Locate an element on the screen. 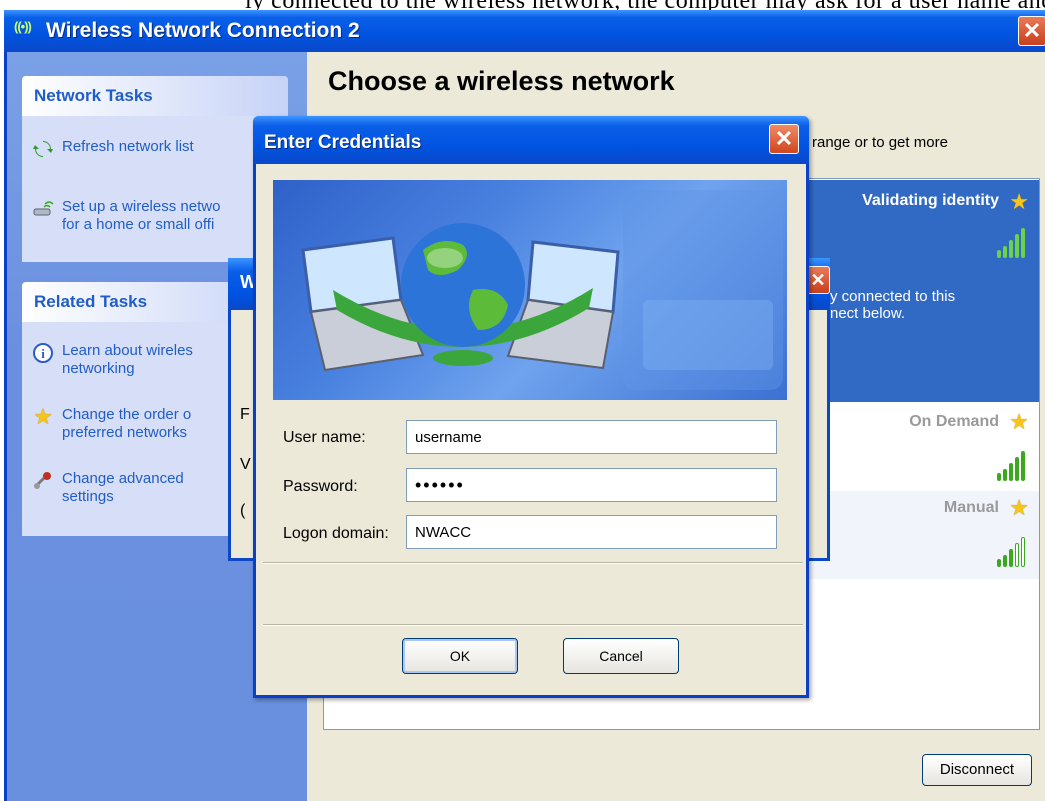 The image size is (1045, 801). network-status: On Demand is located at coordinates (954, 421).